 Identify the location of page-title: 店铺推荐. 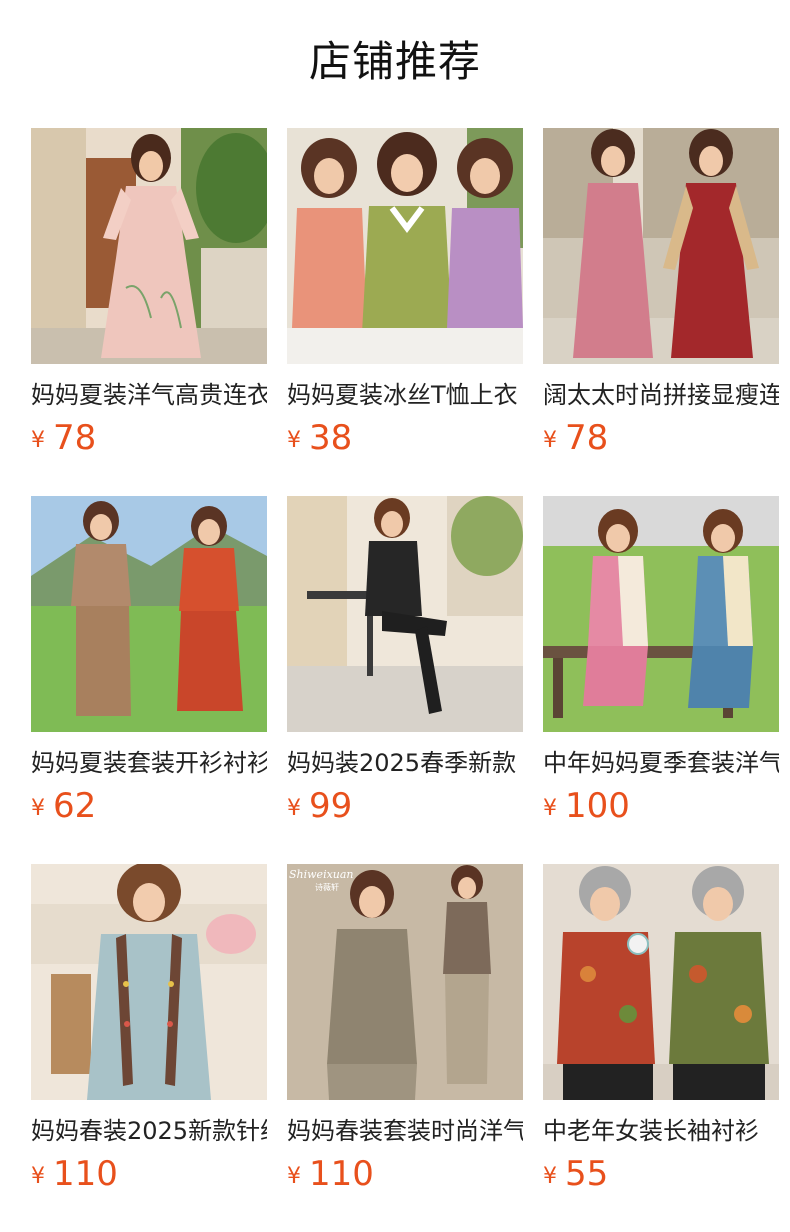
(394, 61).